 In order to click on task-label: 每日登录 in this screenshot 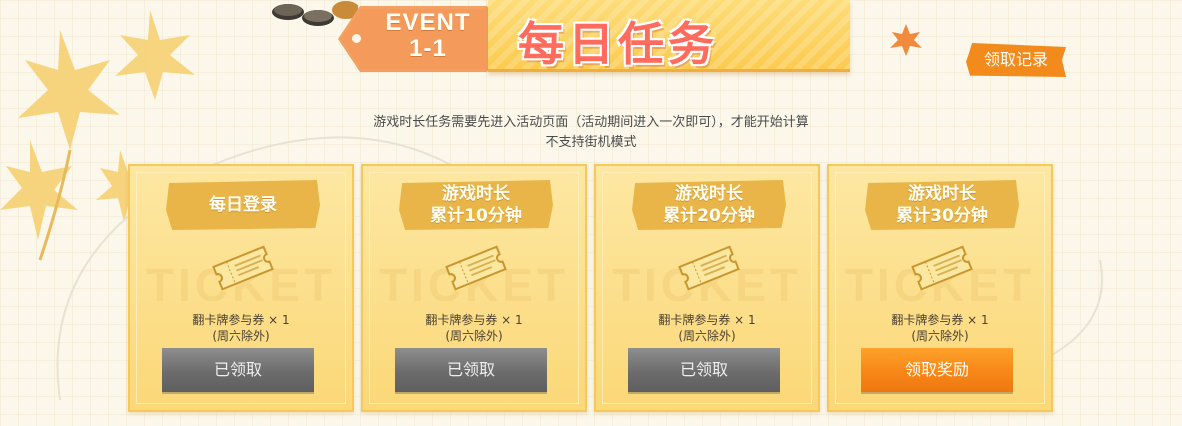, I will do `click(243, 205)`.